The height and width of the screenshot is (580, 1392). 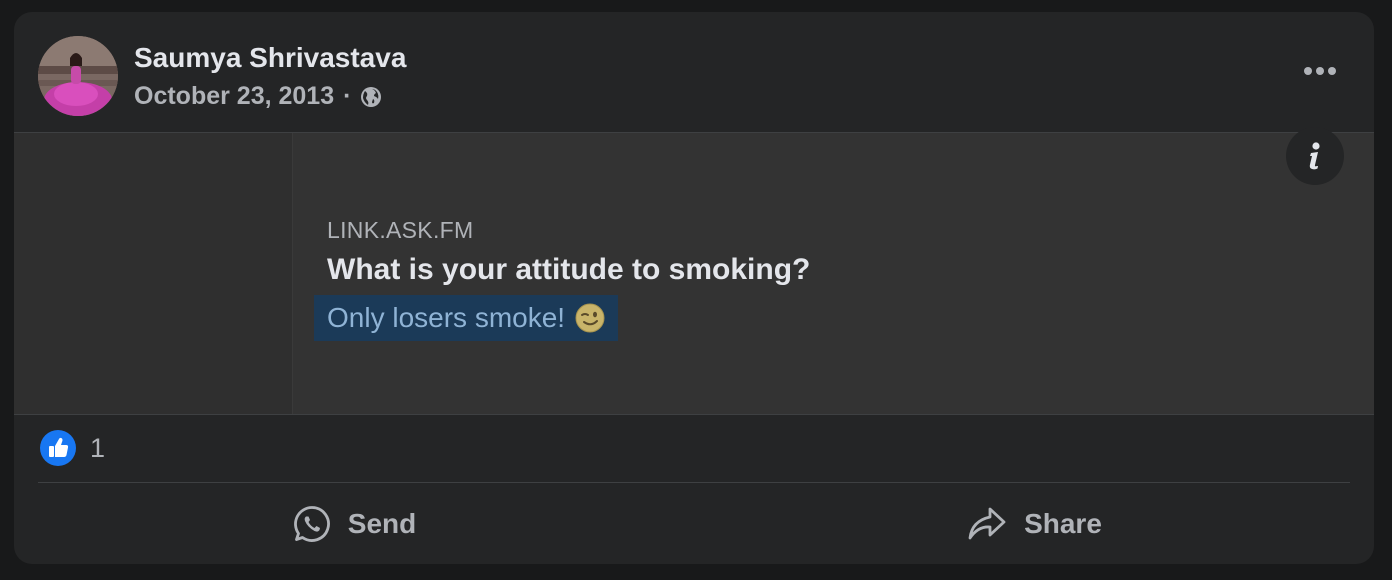 I want to click on link-description-text: Only losers smoke!, so click(x=446, y=317).